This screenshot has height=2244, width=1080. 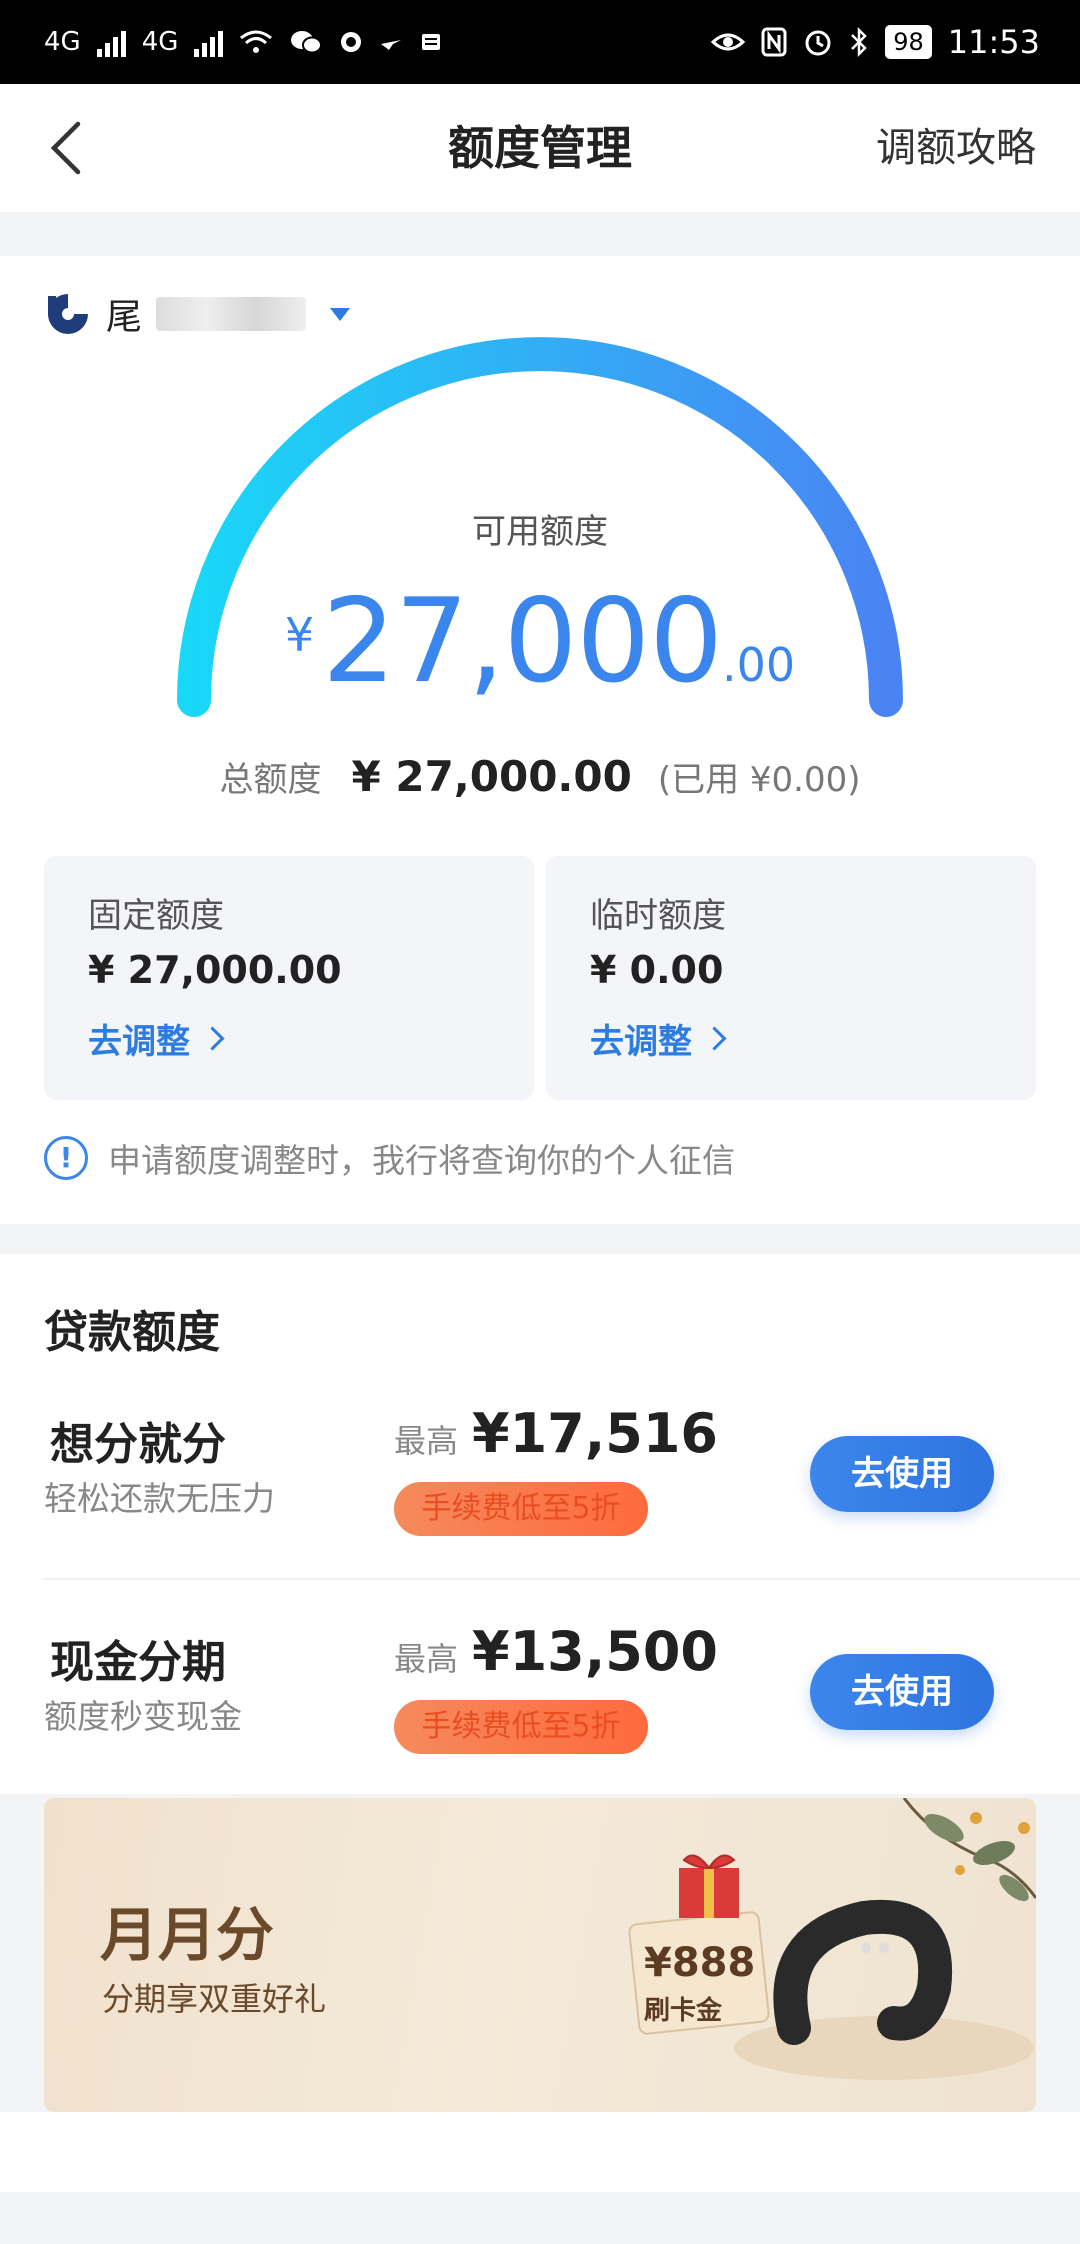 I want to click on total-label: 总额度, so click(x=270, y=780).